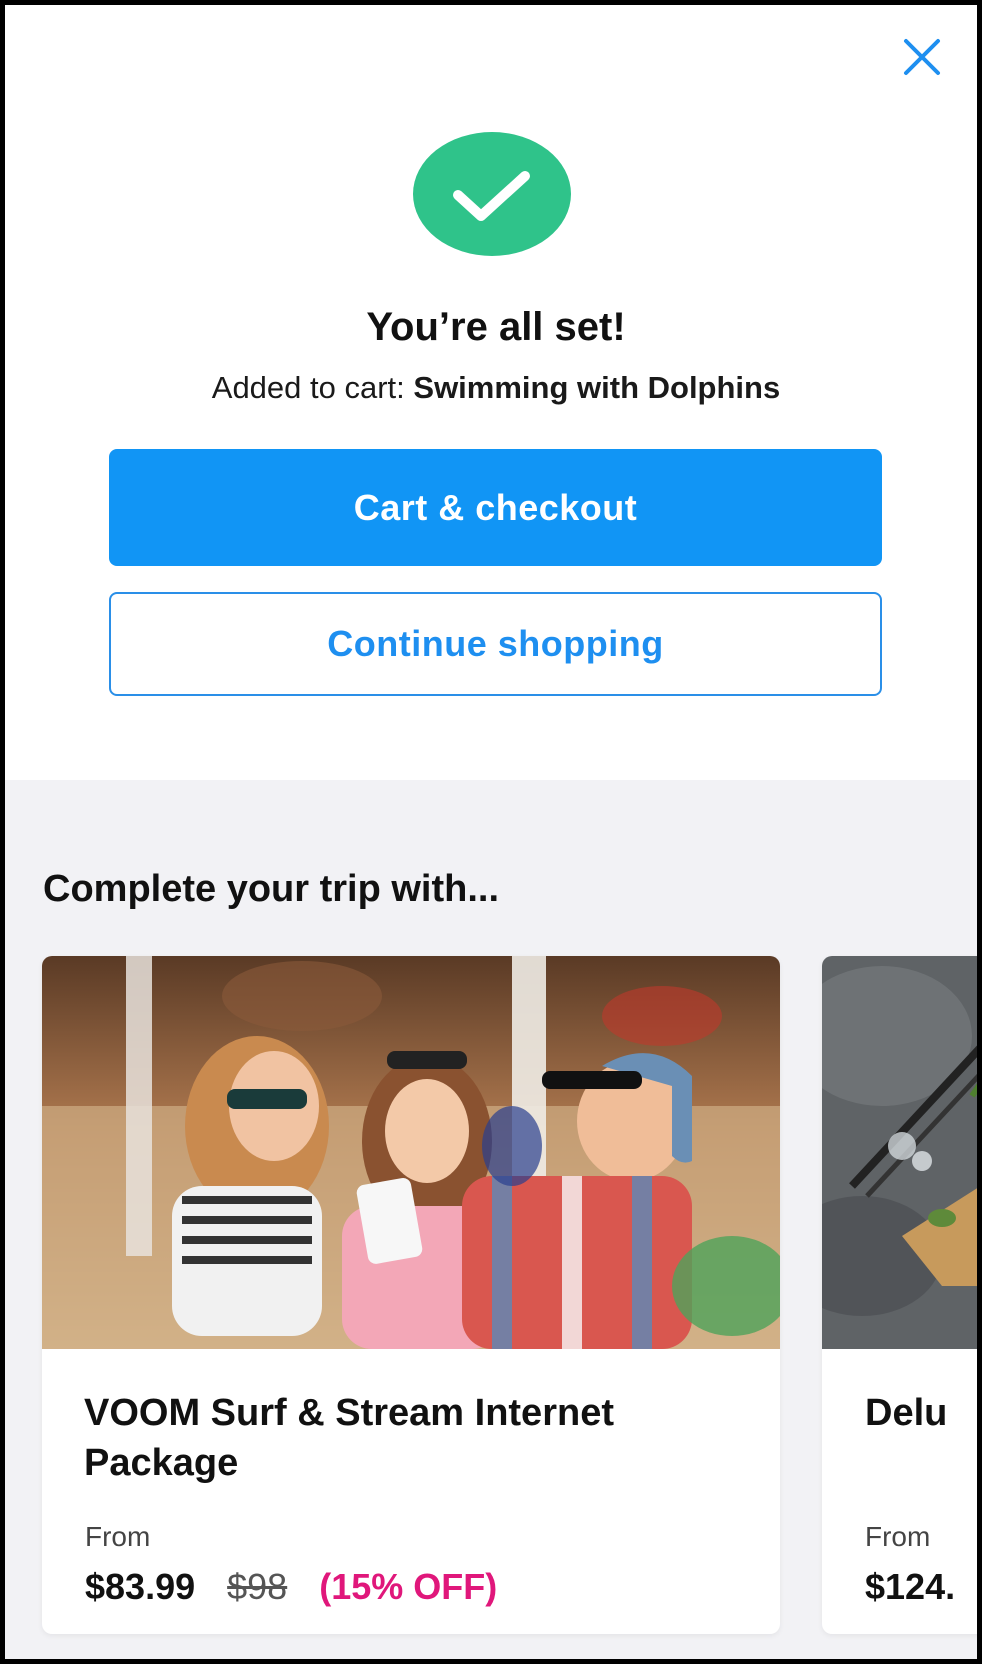 This screenshot has width=982, height=1664. Describe the element at coordinates (597, 387) in the screenshot. I see `added-item-name: Swimming with Dolphins` at that location.